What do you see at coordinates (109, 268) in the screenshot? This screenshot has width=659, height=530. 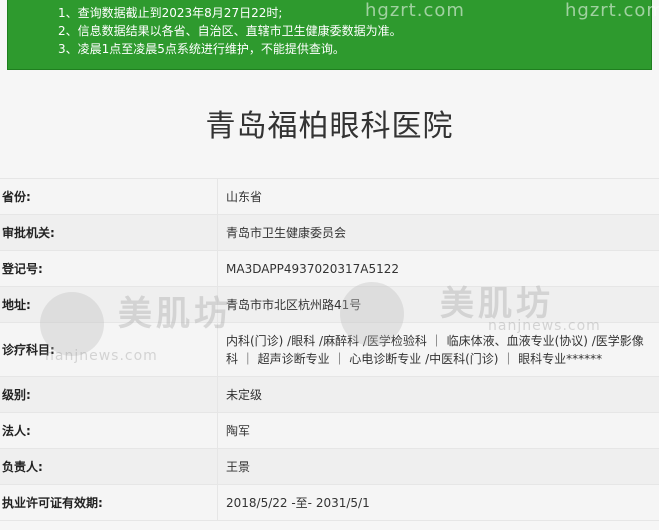 I see `row-label: 登记号:` at bounding box center [109, 268].